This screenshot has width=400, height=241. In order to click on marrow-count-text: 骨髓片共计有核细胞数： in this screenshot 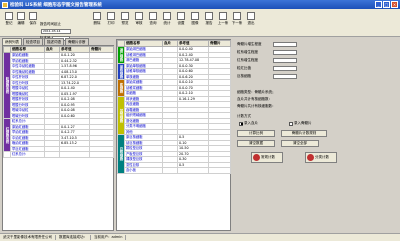, I will do `click(256, 106)`.